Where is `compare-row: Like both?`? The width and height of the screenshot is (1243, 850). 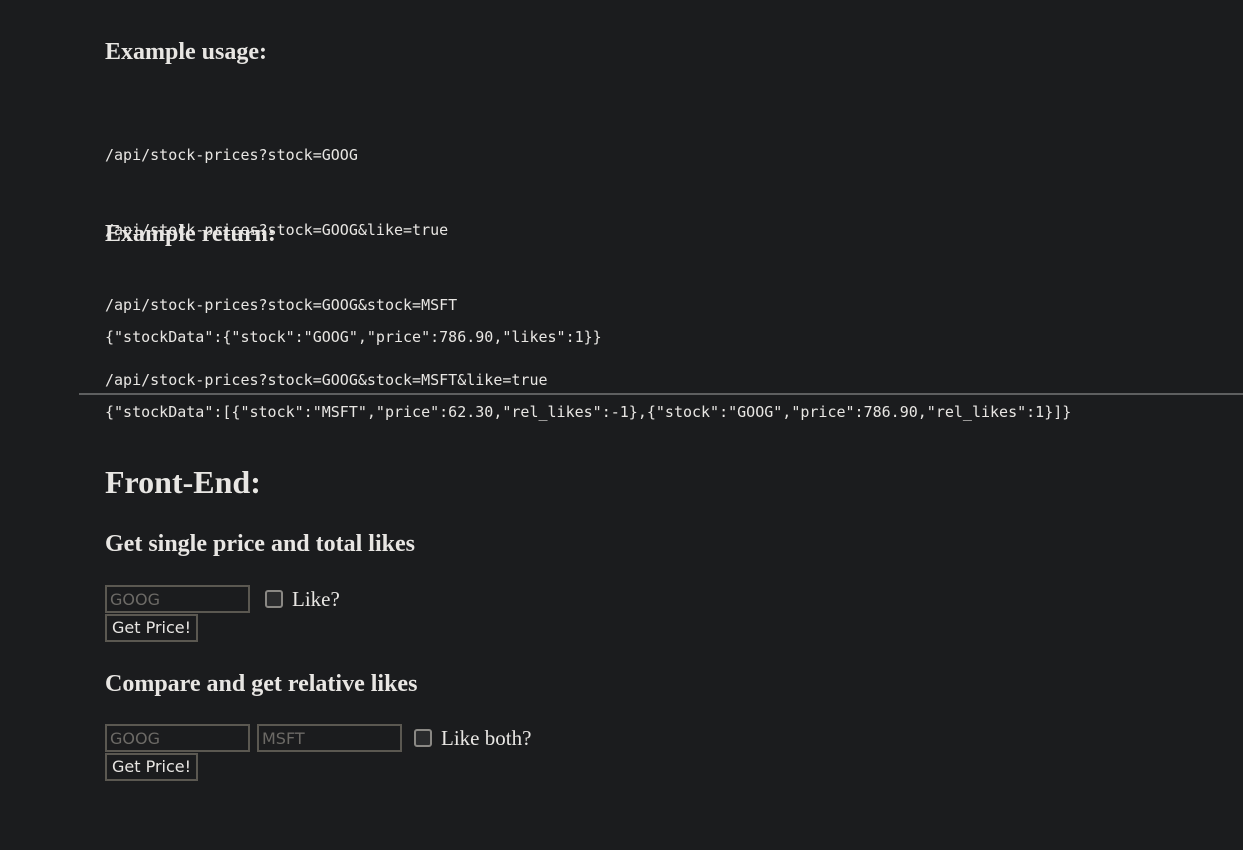 compare-row: Like both? is located at coordinates (318, 738).